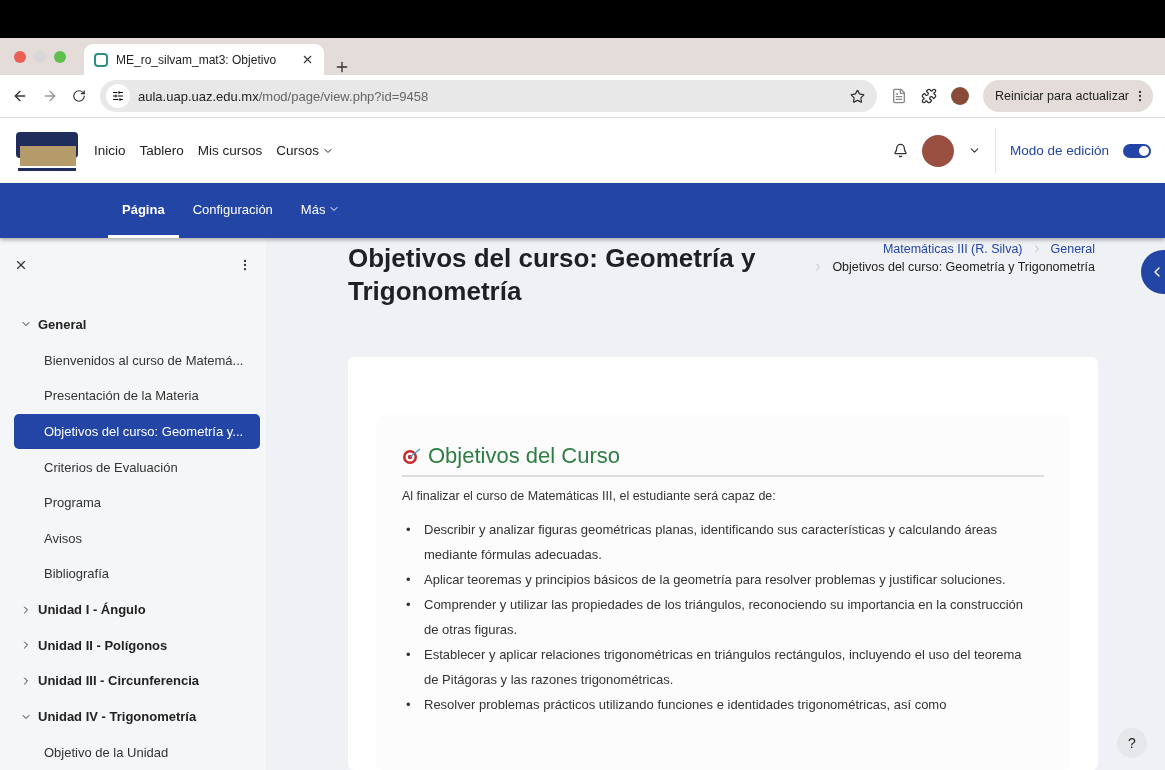 This screenshot has height=770, width=1165. I want to click on site-favicon-icon, so click(101, 59).